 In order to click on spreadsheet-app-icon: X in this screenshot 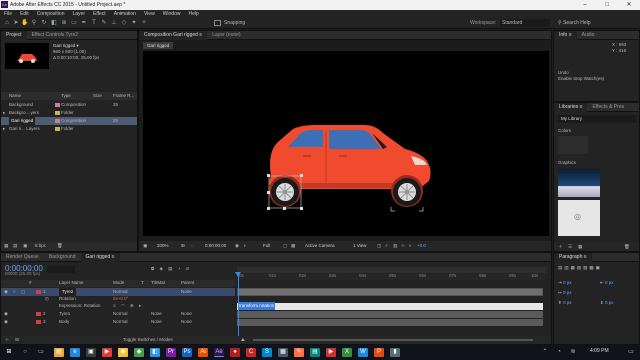, I will do `click(347, 352)`.